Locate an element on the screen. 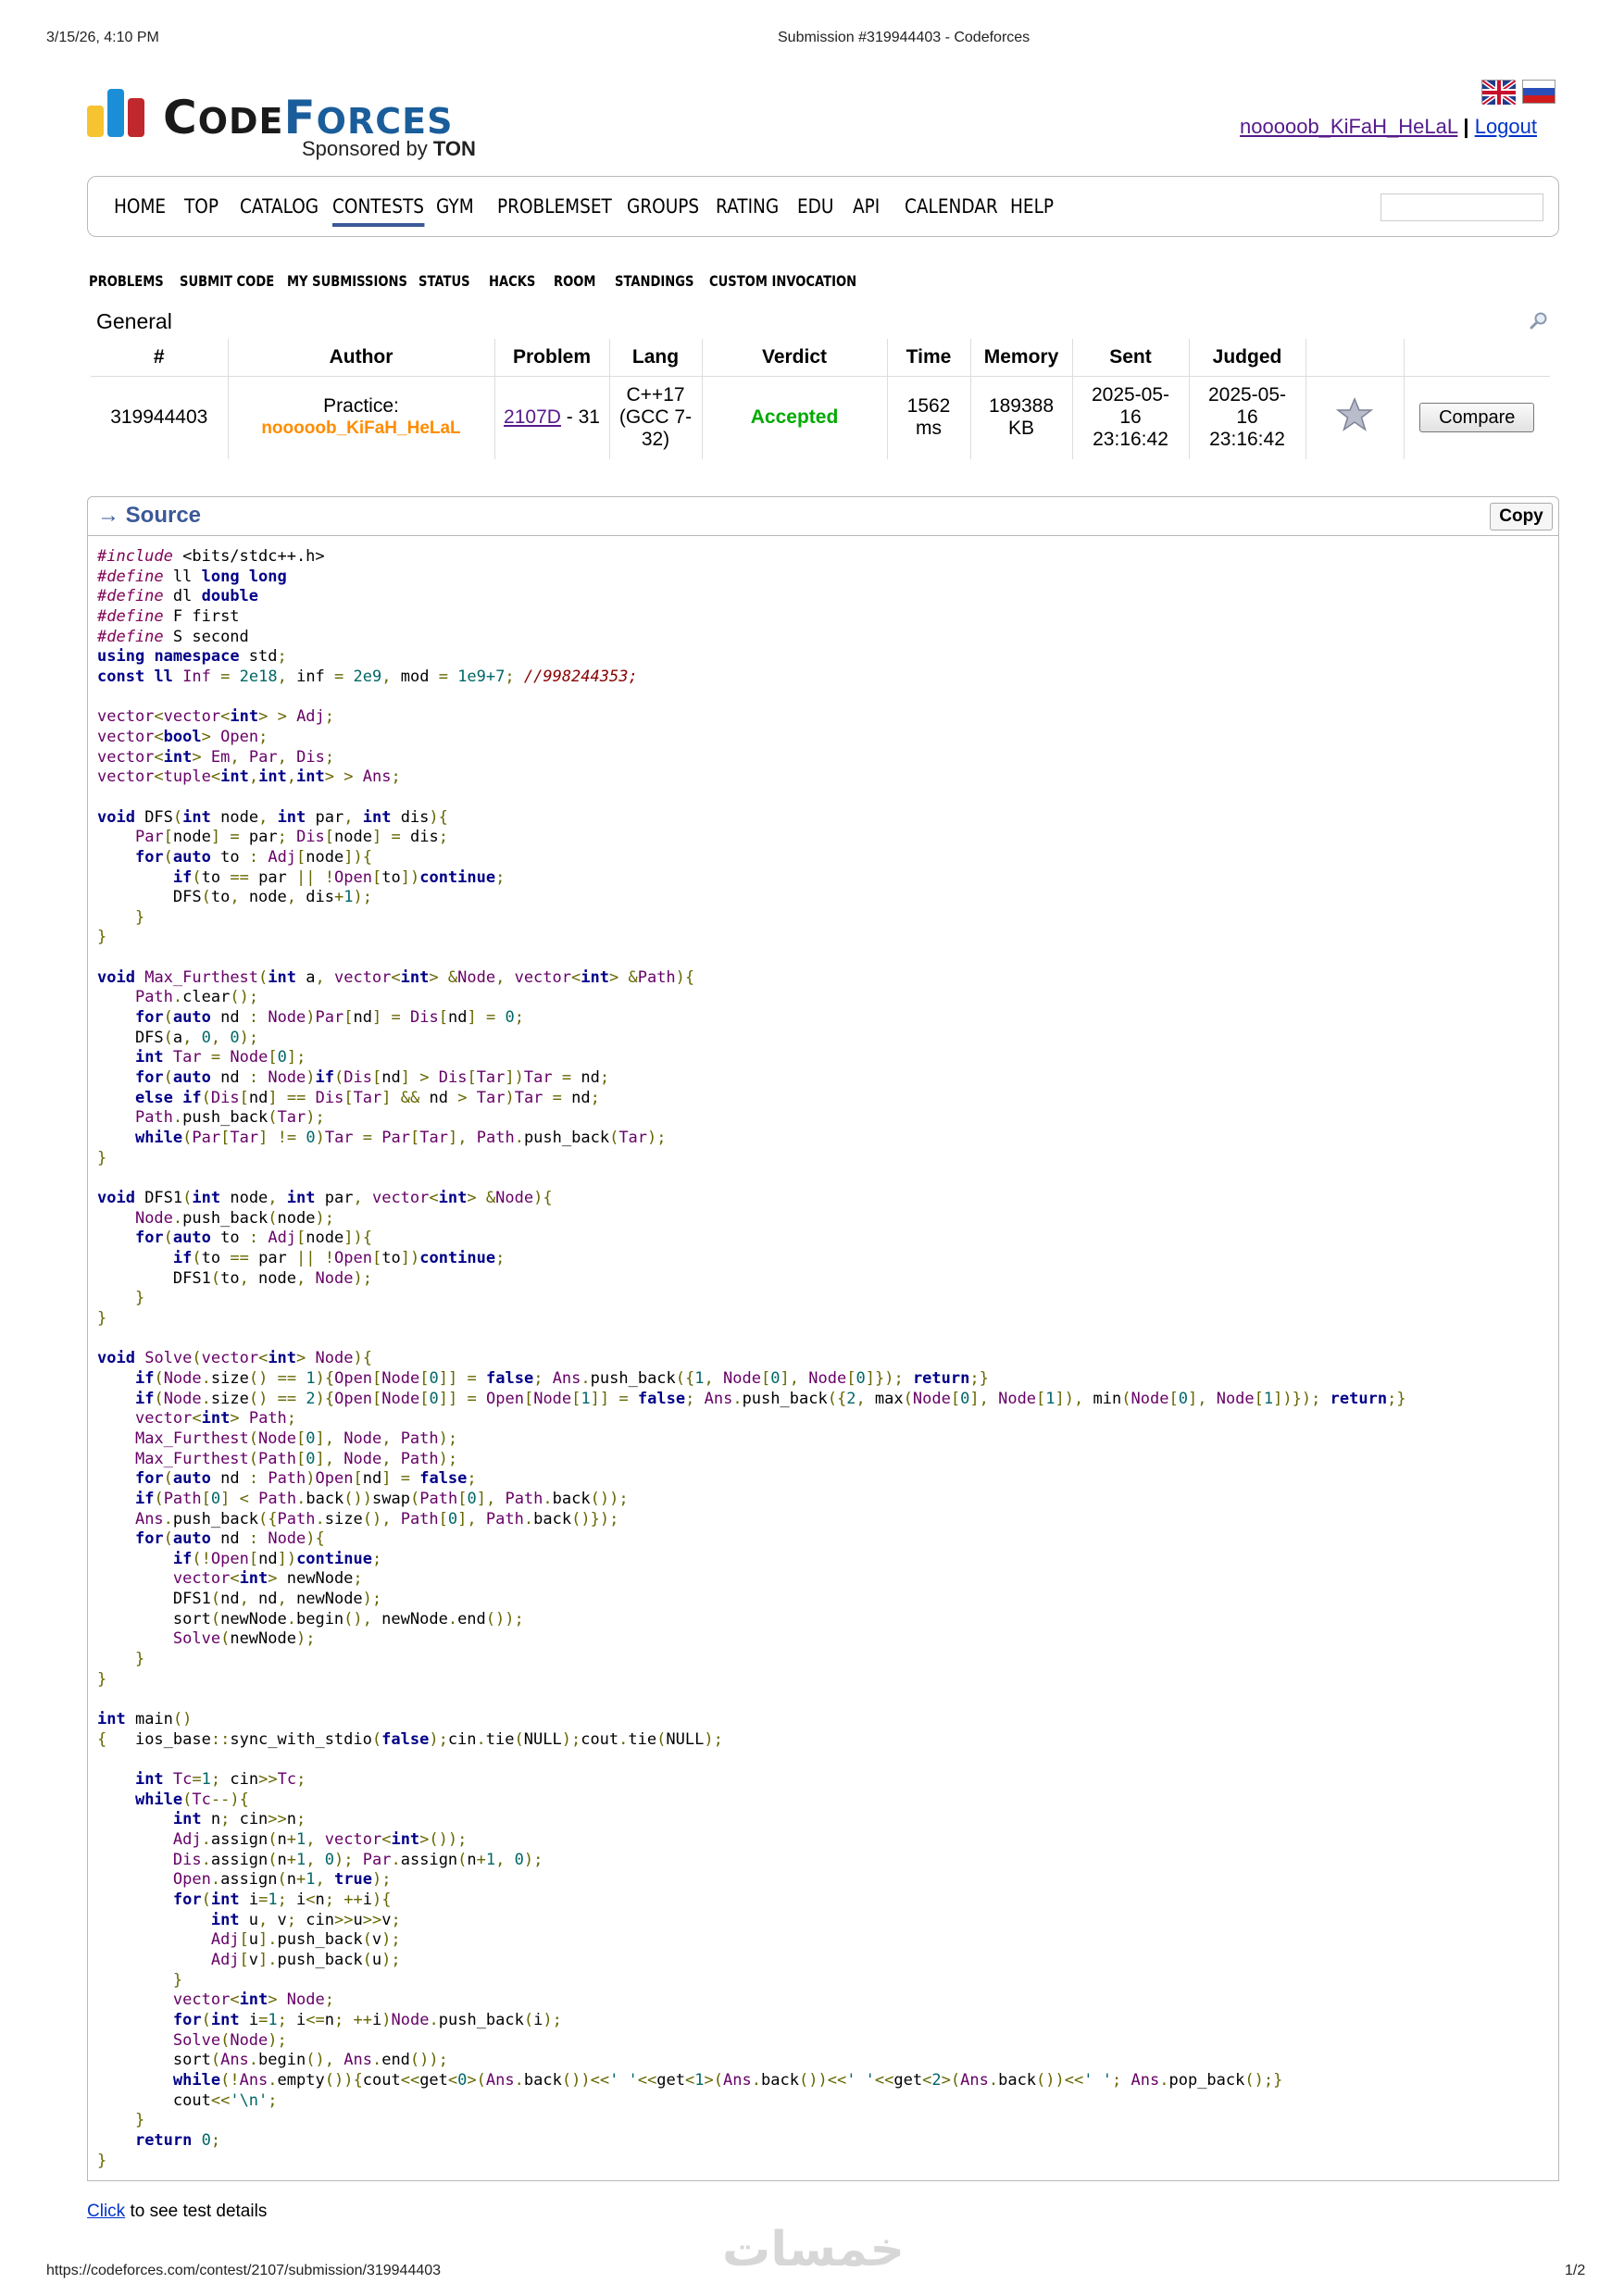 This screenshot has height=2296, width=1624. menu-help: HELP is located at coordinates (1032, 206).